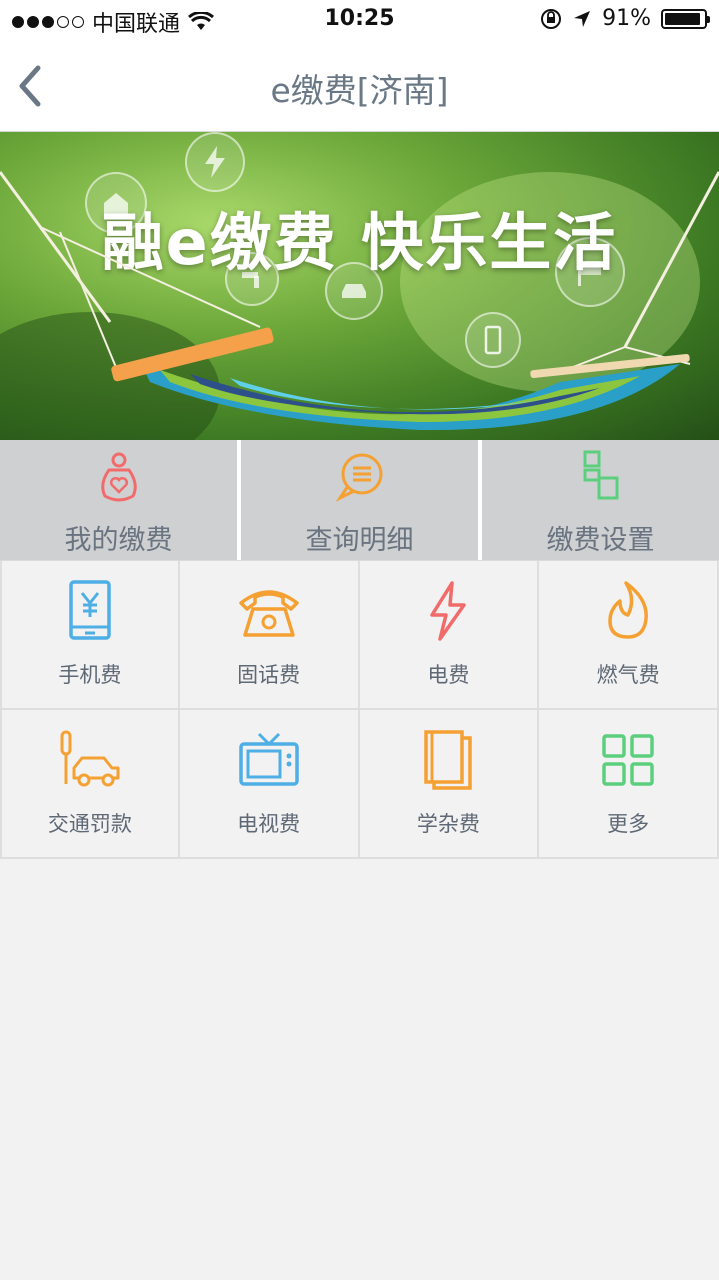 The width and height of the screenshot is (719, 1280). I want to click on tv-icon, so click(268, 759).